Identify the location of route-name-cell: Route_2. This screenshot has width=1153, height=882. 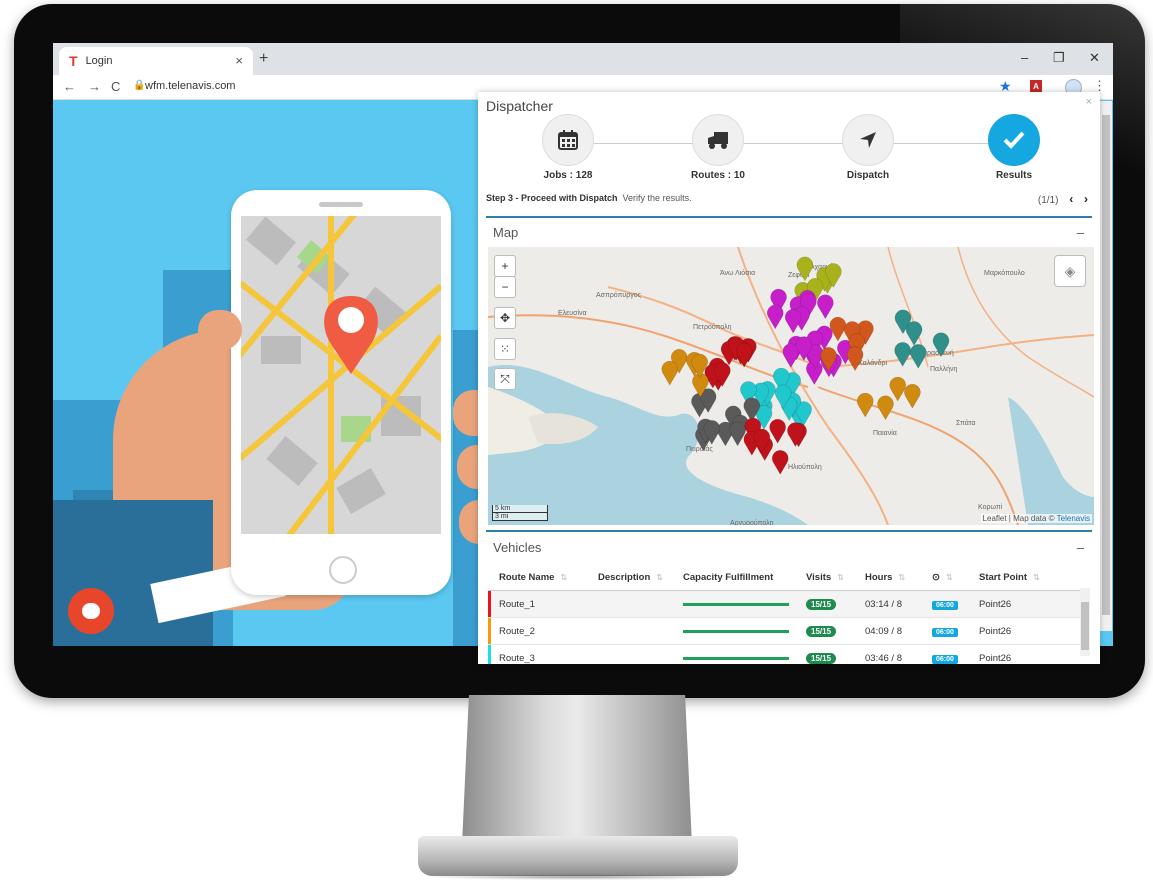
(540, 631).